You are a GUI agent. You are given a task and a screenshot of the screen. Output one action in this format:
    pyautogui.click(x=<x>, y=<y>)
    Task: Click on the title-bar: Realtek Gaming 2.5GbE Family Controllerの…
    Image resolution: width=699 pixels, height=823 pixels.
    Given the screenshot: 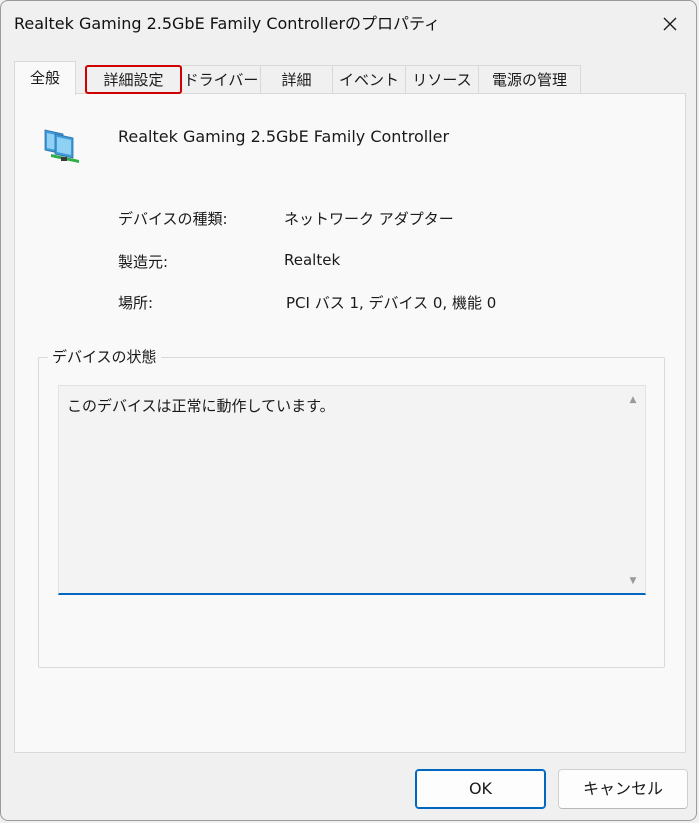 What is the action you would take?
    pyautogui.click(x=348, y=26)
    